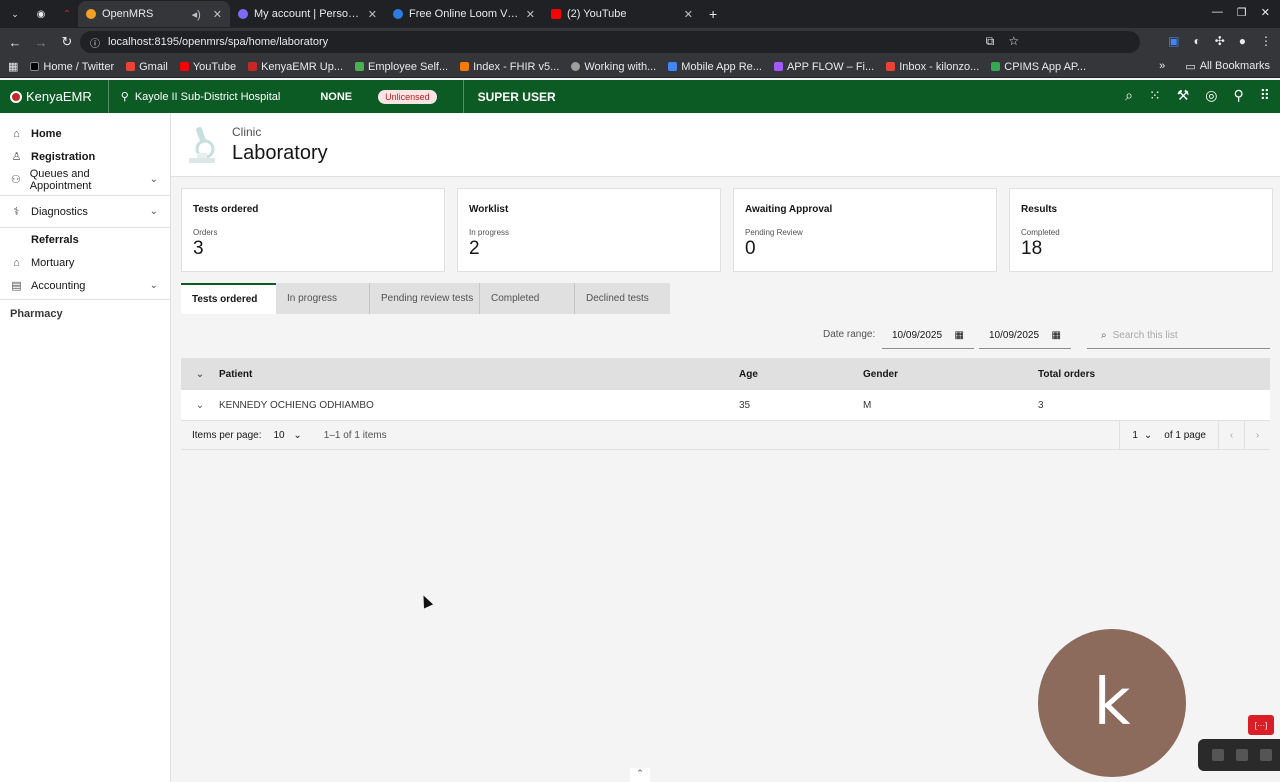  What do you see at coordinates (95, 42) in the screenshot?
I see `site-info-icon: ⓘ` at bounding box center [95, 42].